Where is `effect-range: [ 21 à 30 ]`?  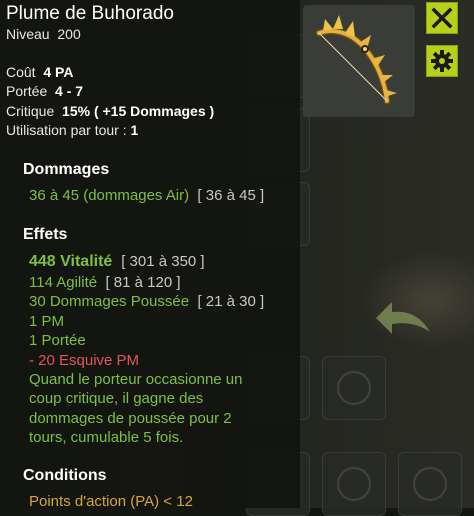 effect-range: [ 21 à 30 ] is located at coordinates (231, 301).